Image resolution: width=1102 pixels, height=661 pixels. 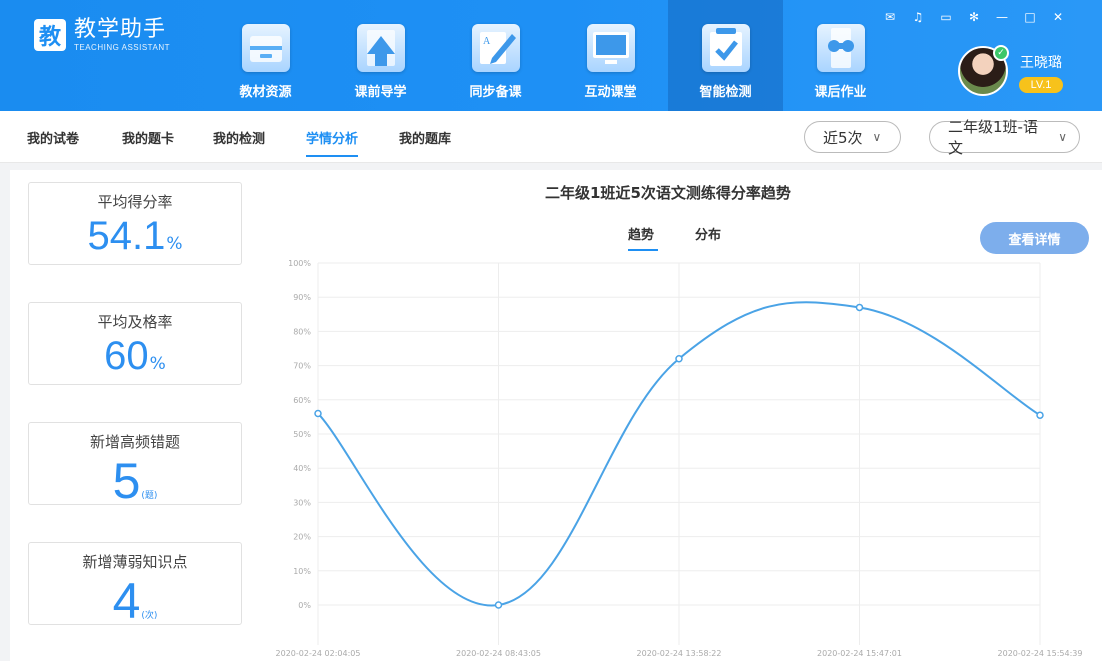 I want to click on x-tick-label: 2020-02-24 13:58:22, so click(x=679, y=653).